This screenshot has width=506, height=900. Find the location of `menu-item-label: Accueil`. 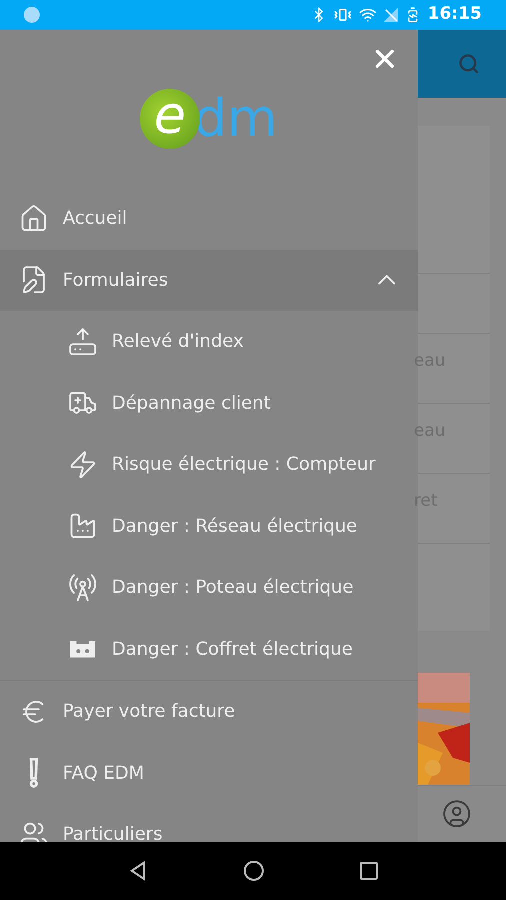

menu-item-label: Accueil is located at coordinates (95, 219).